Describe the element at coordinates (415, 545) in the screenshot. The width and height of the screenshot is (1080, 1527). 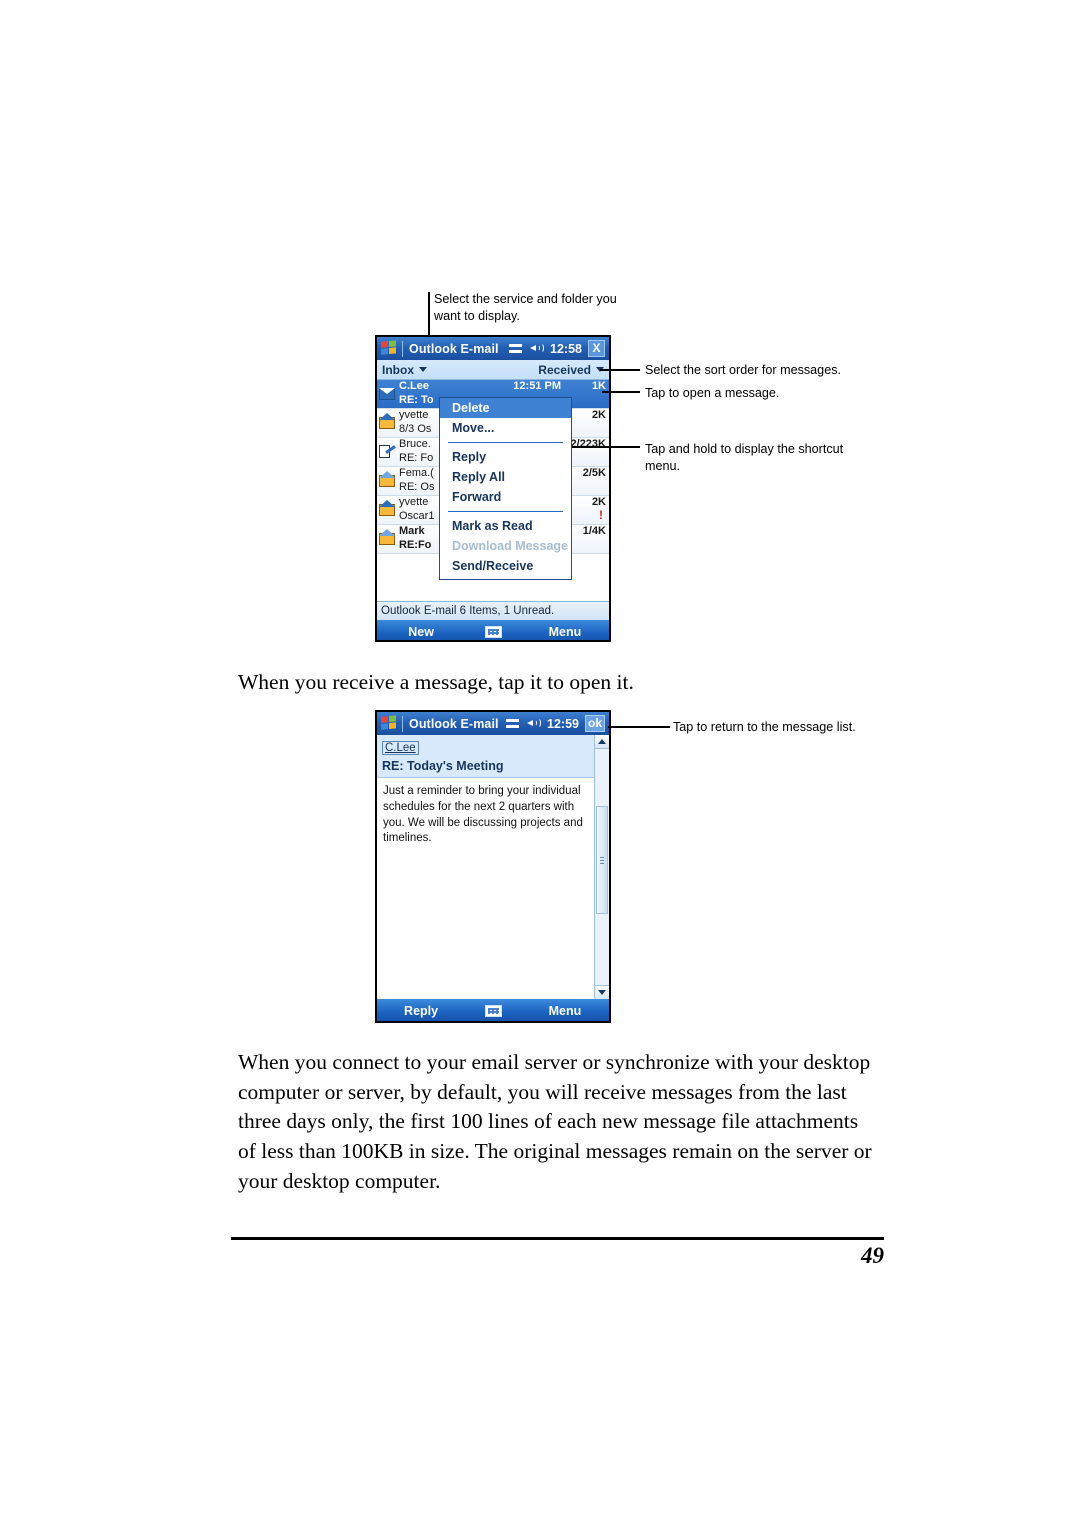
I see `message-subject: RE:Fo` at that location.